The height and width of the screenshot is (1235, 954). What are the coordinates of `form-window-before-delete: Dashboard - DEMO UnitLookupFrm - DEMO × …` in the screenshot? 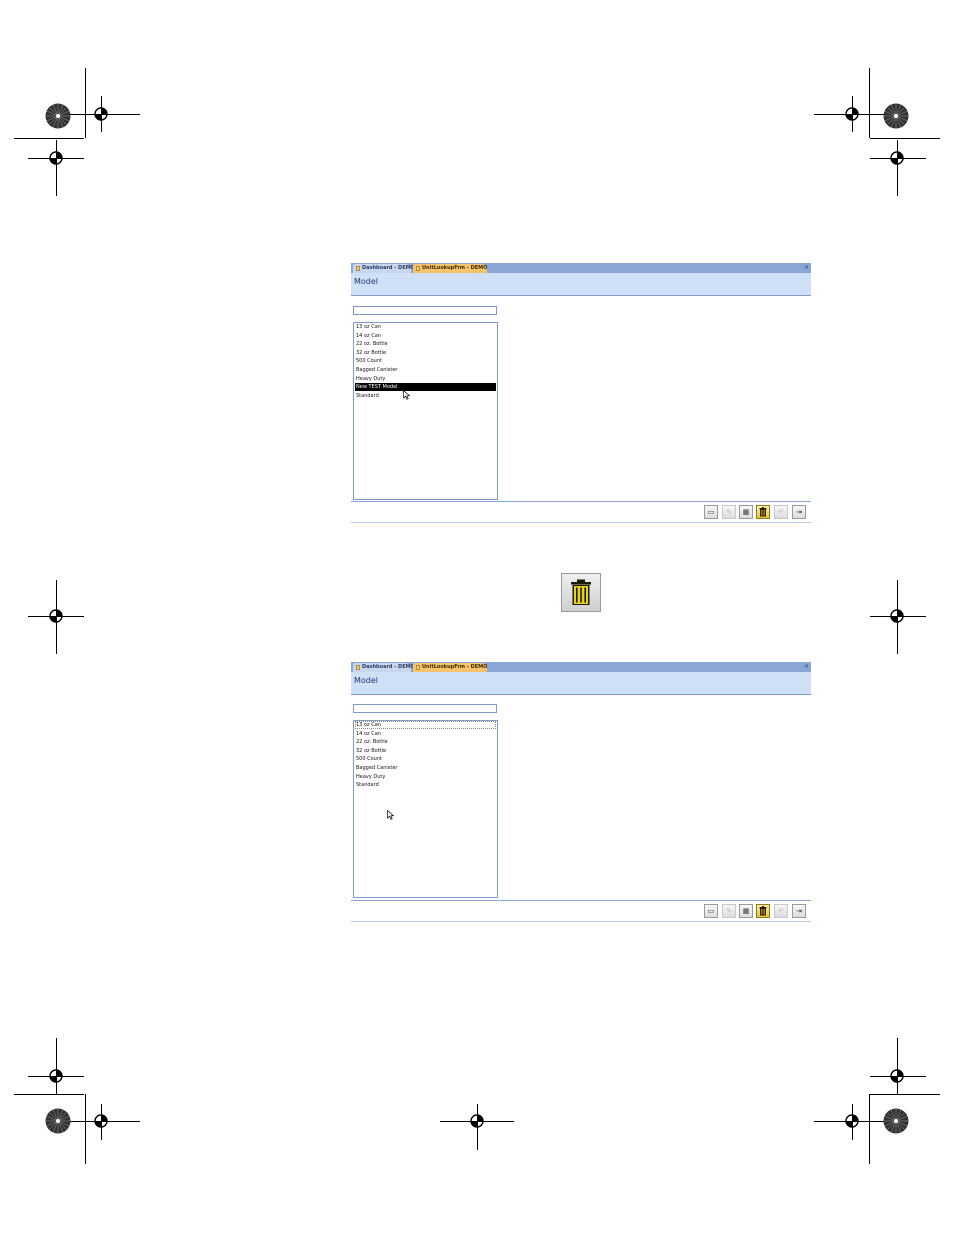 It's located at (581, 393).